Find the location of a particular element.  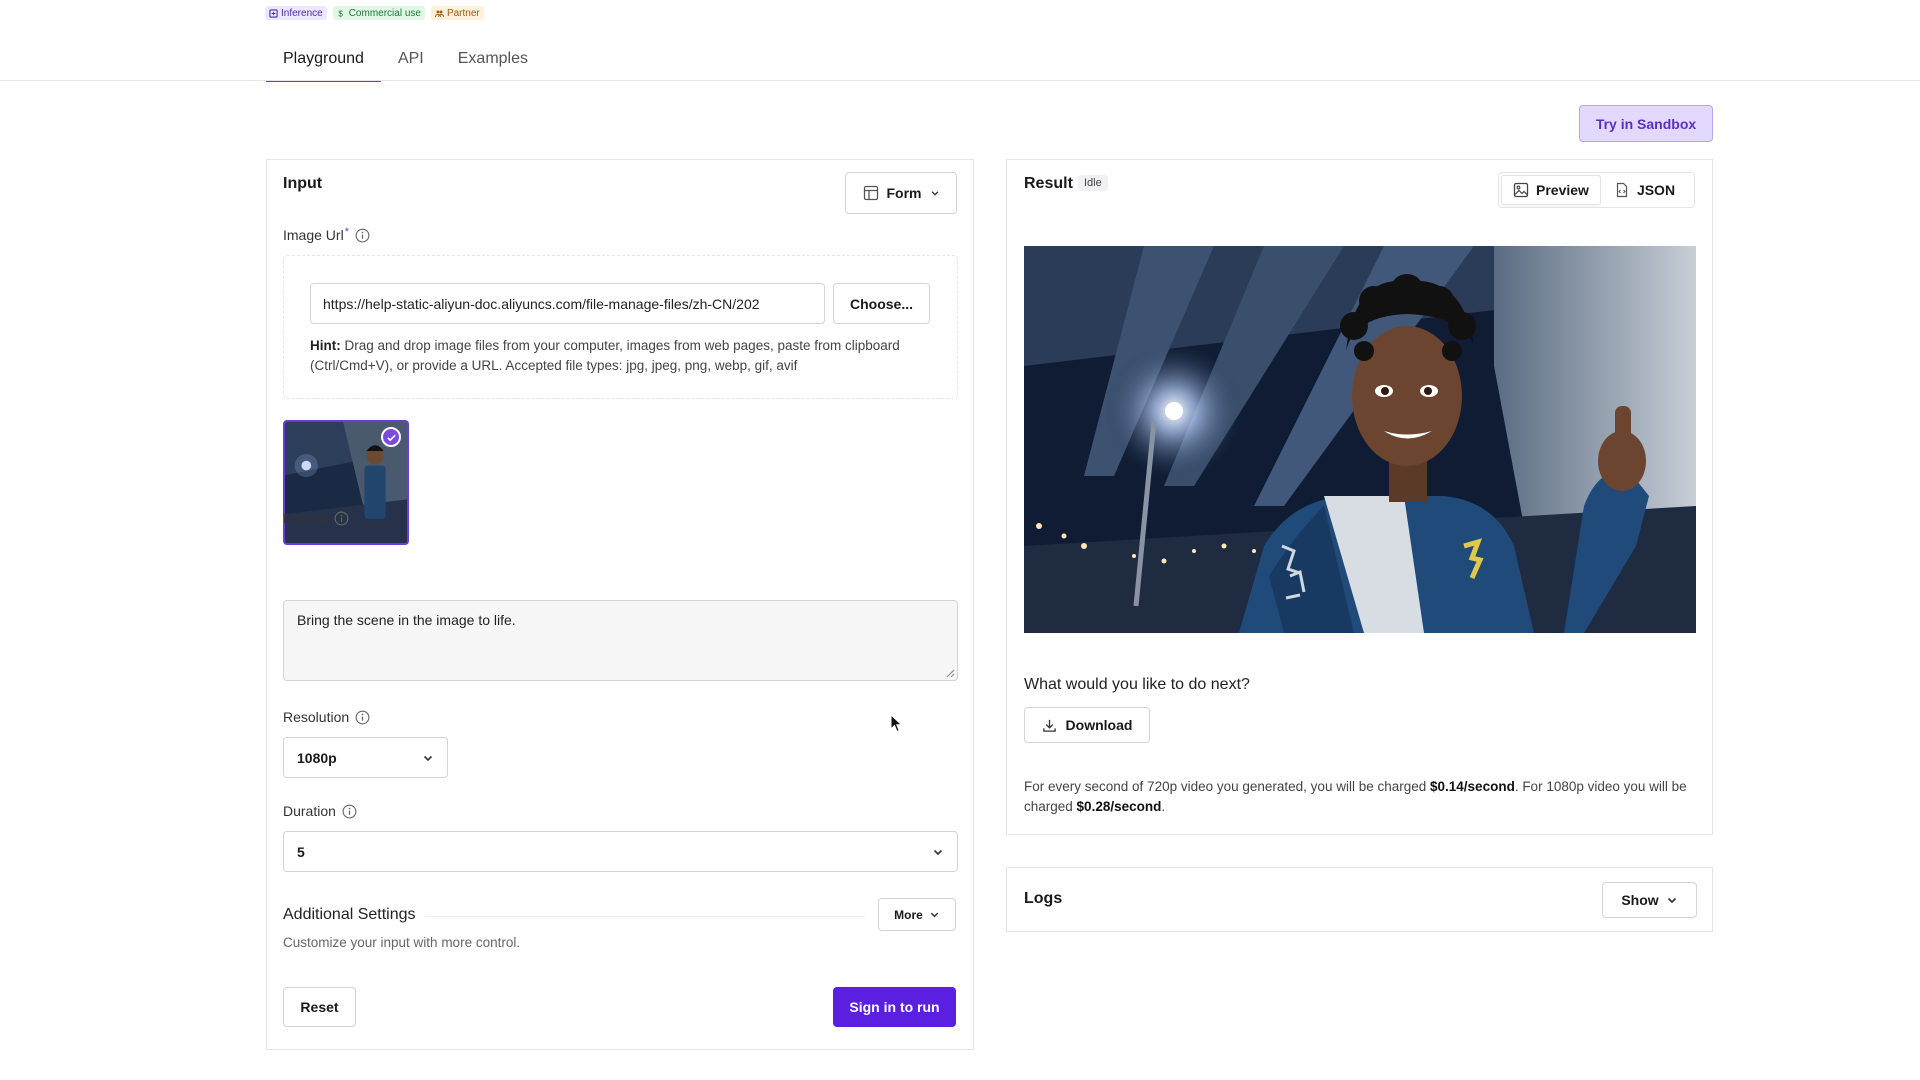

next-steps-question: What would you like to do next? is located at coordinates (1137, 684).